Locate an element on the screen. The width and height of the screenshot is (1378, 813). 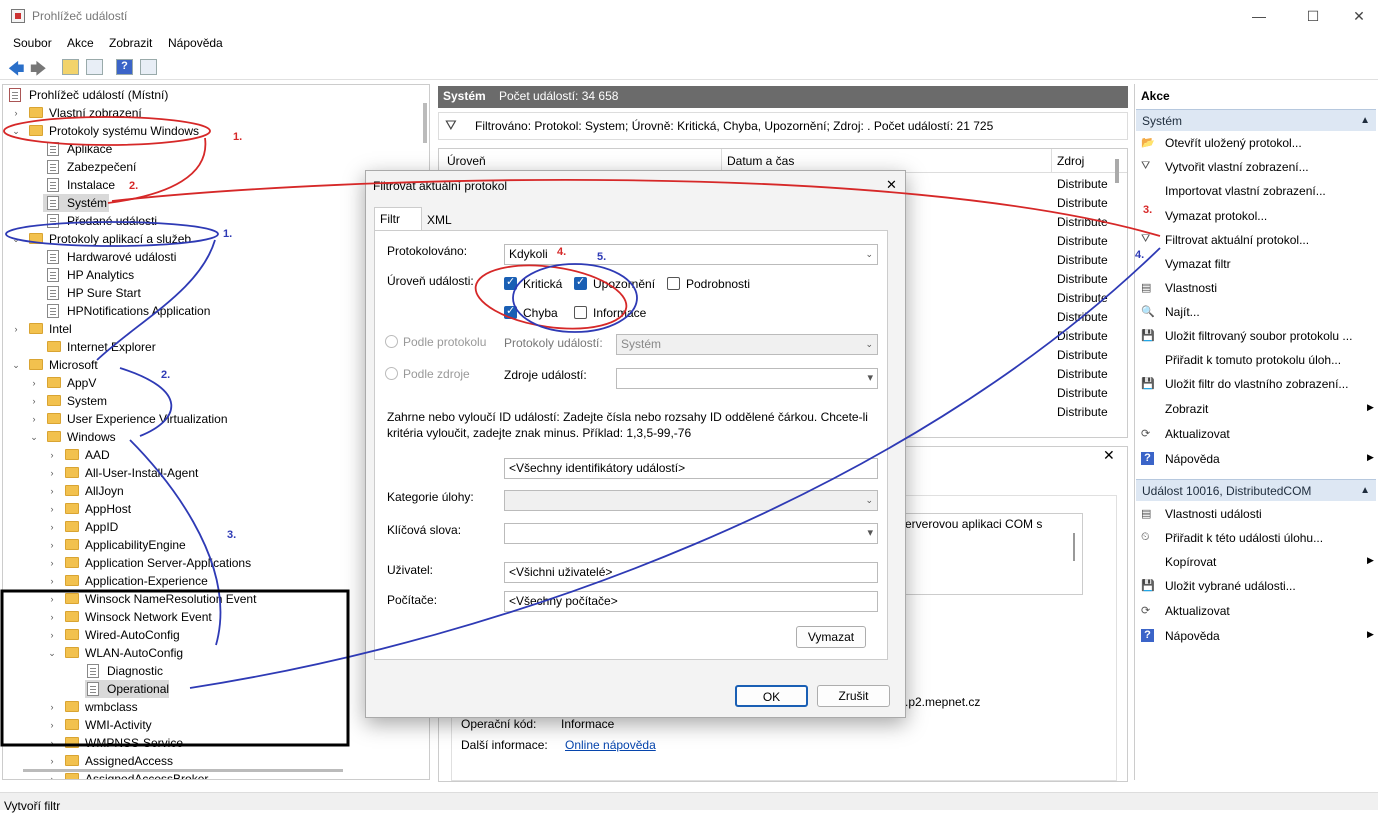
column-level: Úroveň is located at coordinates (466, 161).